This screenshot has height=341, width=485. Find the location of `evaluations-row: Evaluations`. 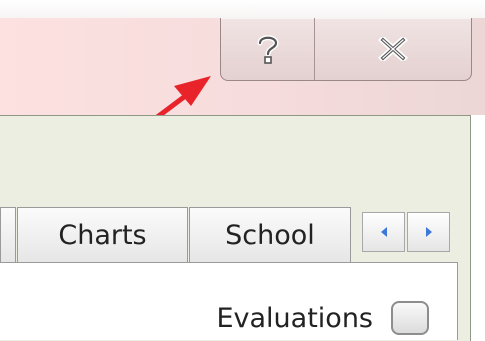

evaluations-row: Evaluations is located at coordinates (322, 318).